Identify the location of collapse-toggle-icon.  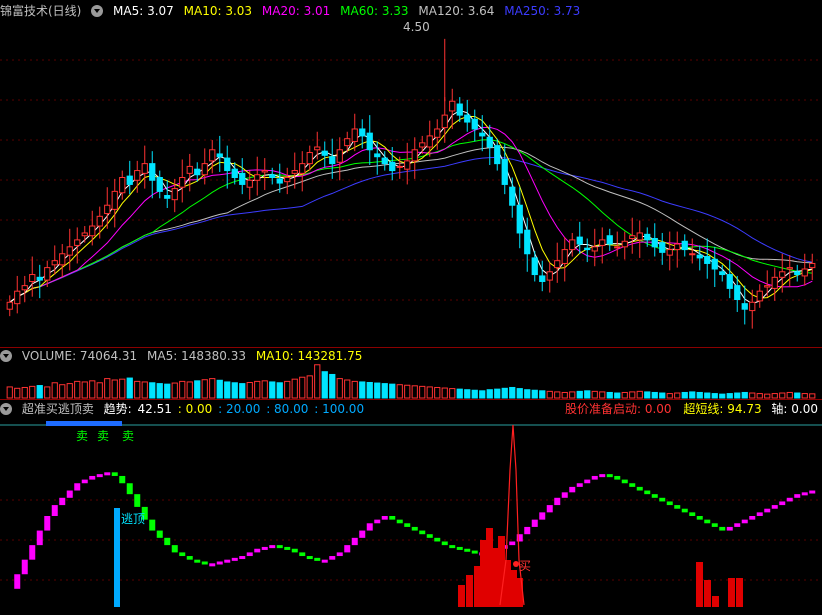
(97, 11).